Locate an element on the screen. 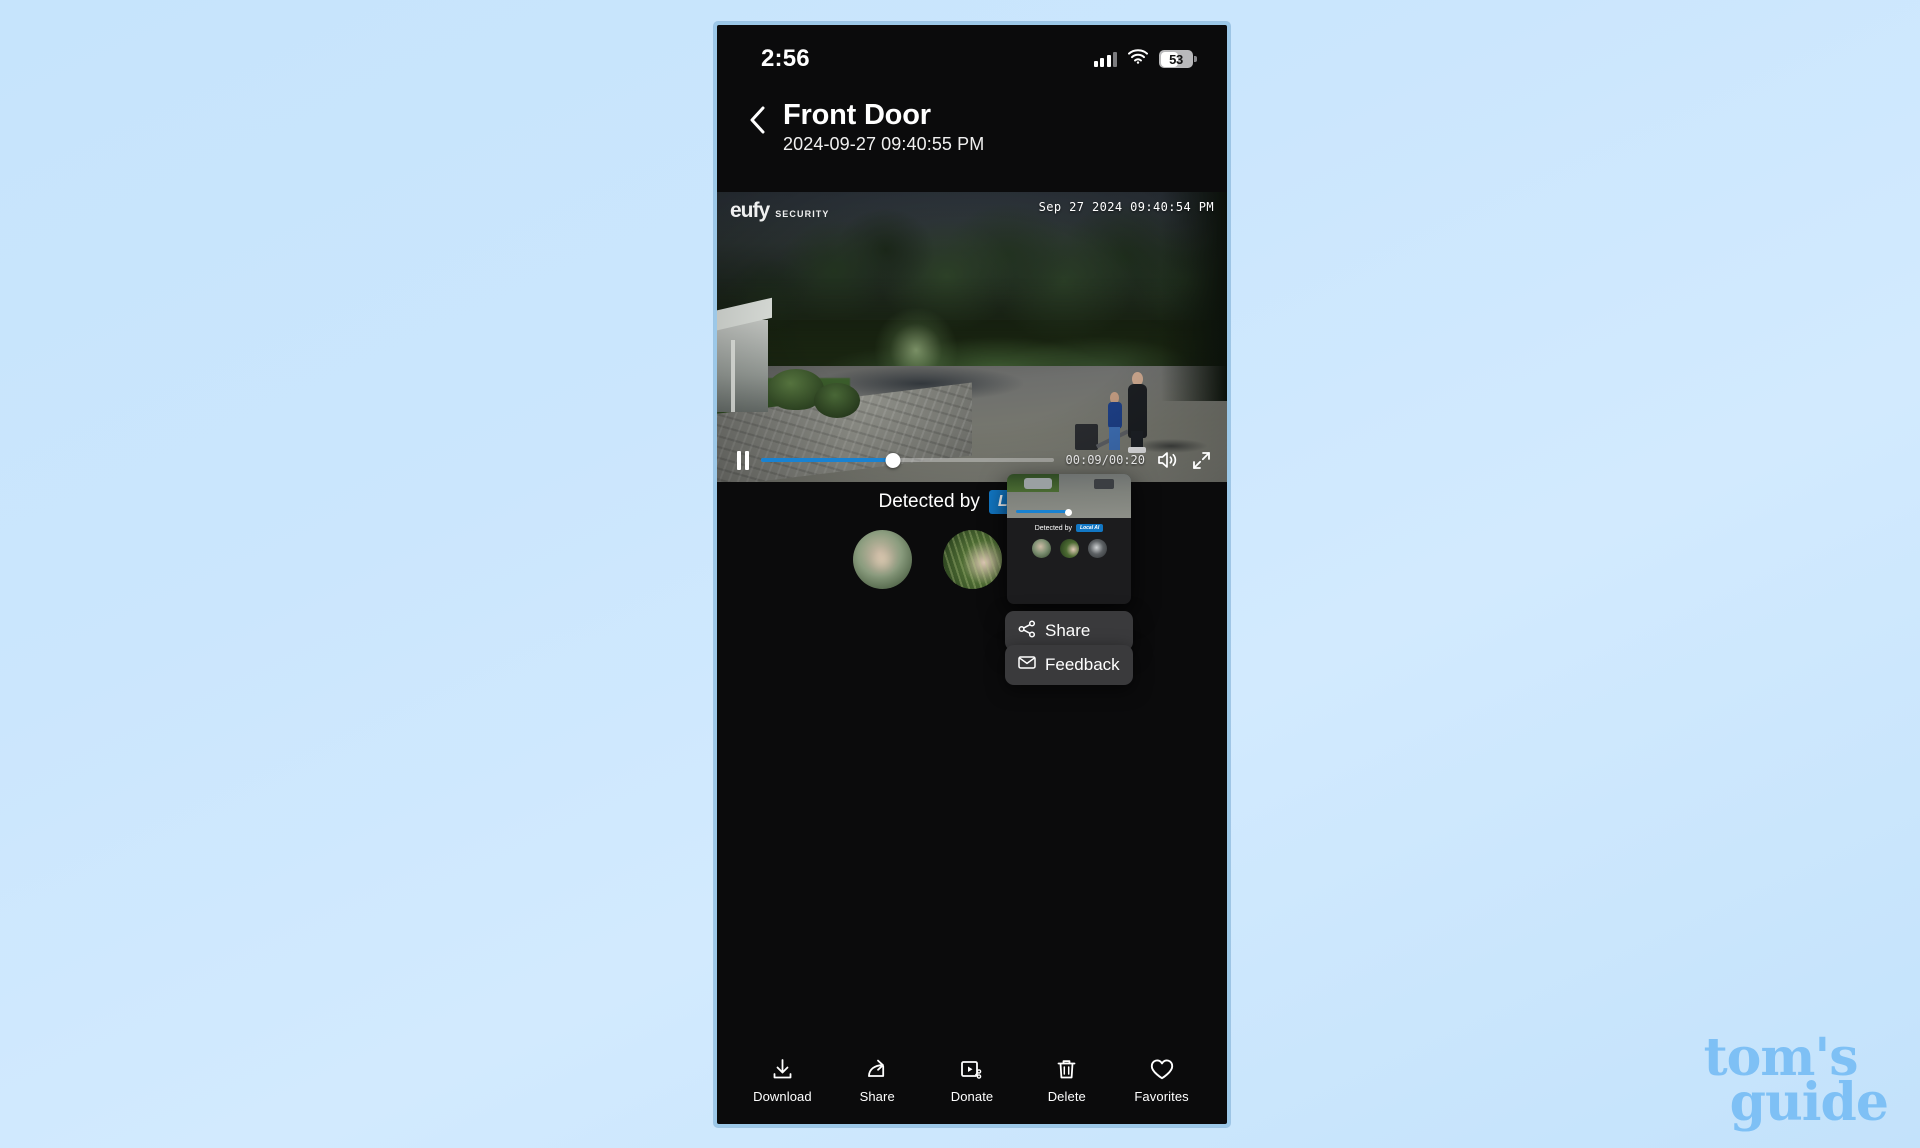 The image size is (1920, 1148). seek-fill is located at coordinates (827, 460).